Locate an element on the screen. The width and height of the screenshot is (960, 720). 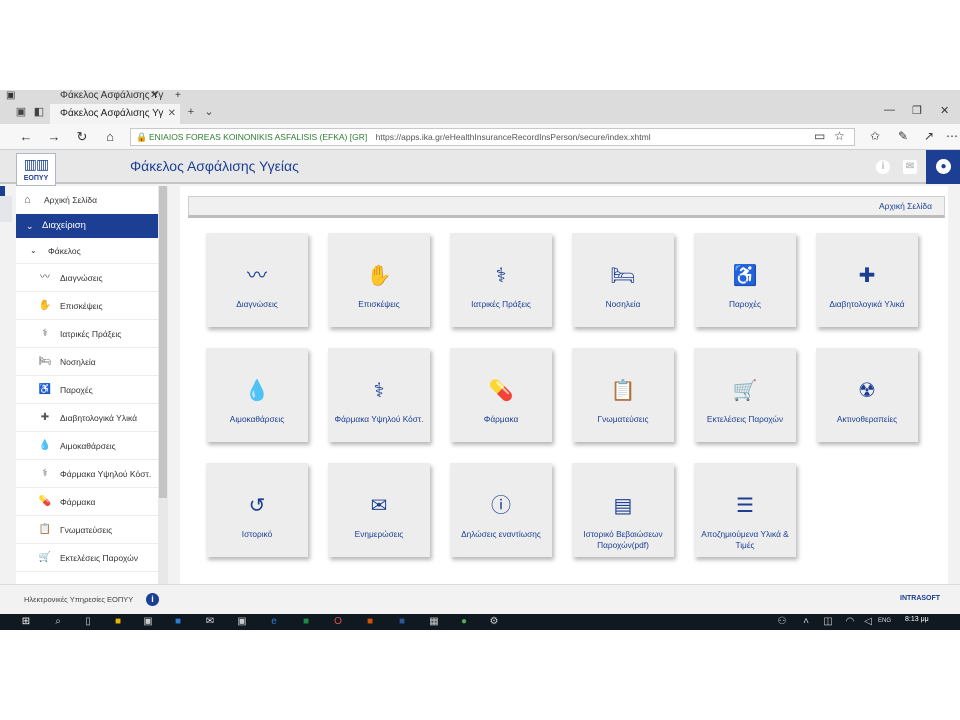
mail-app-icon: ✉ is located at coordinates (210, 622).